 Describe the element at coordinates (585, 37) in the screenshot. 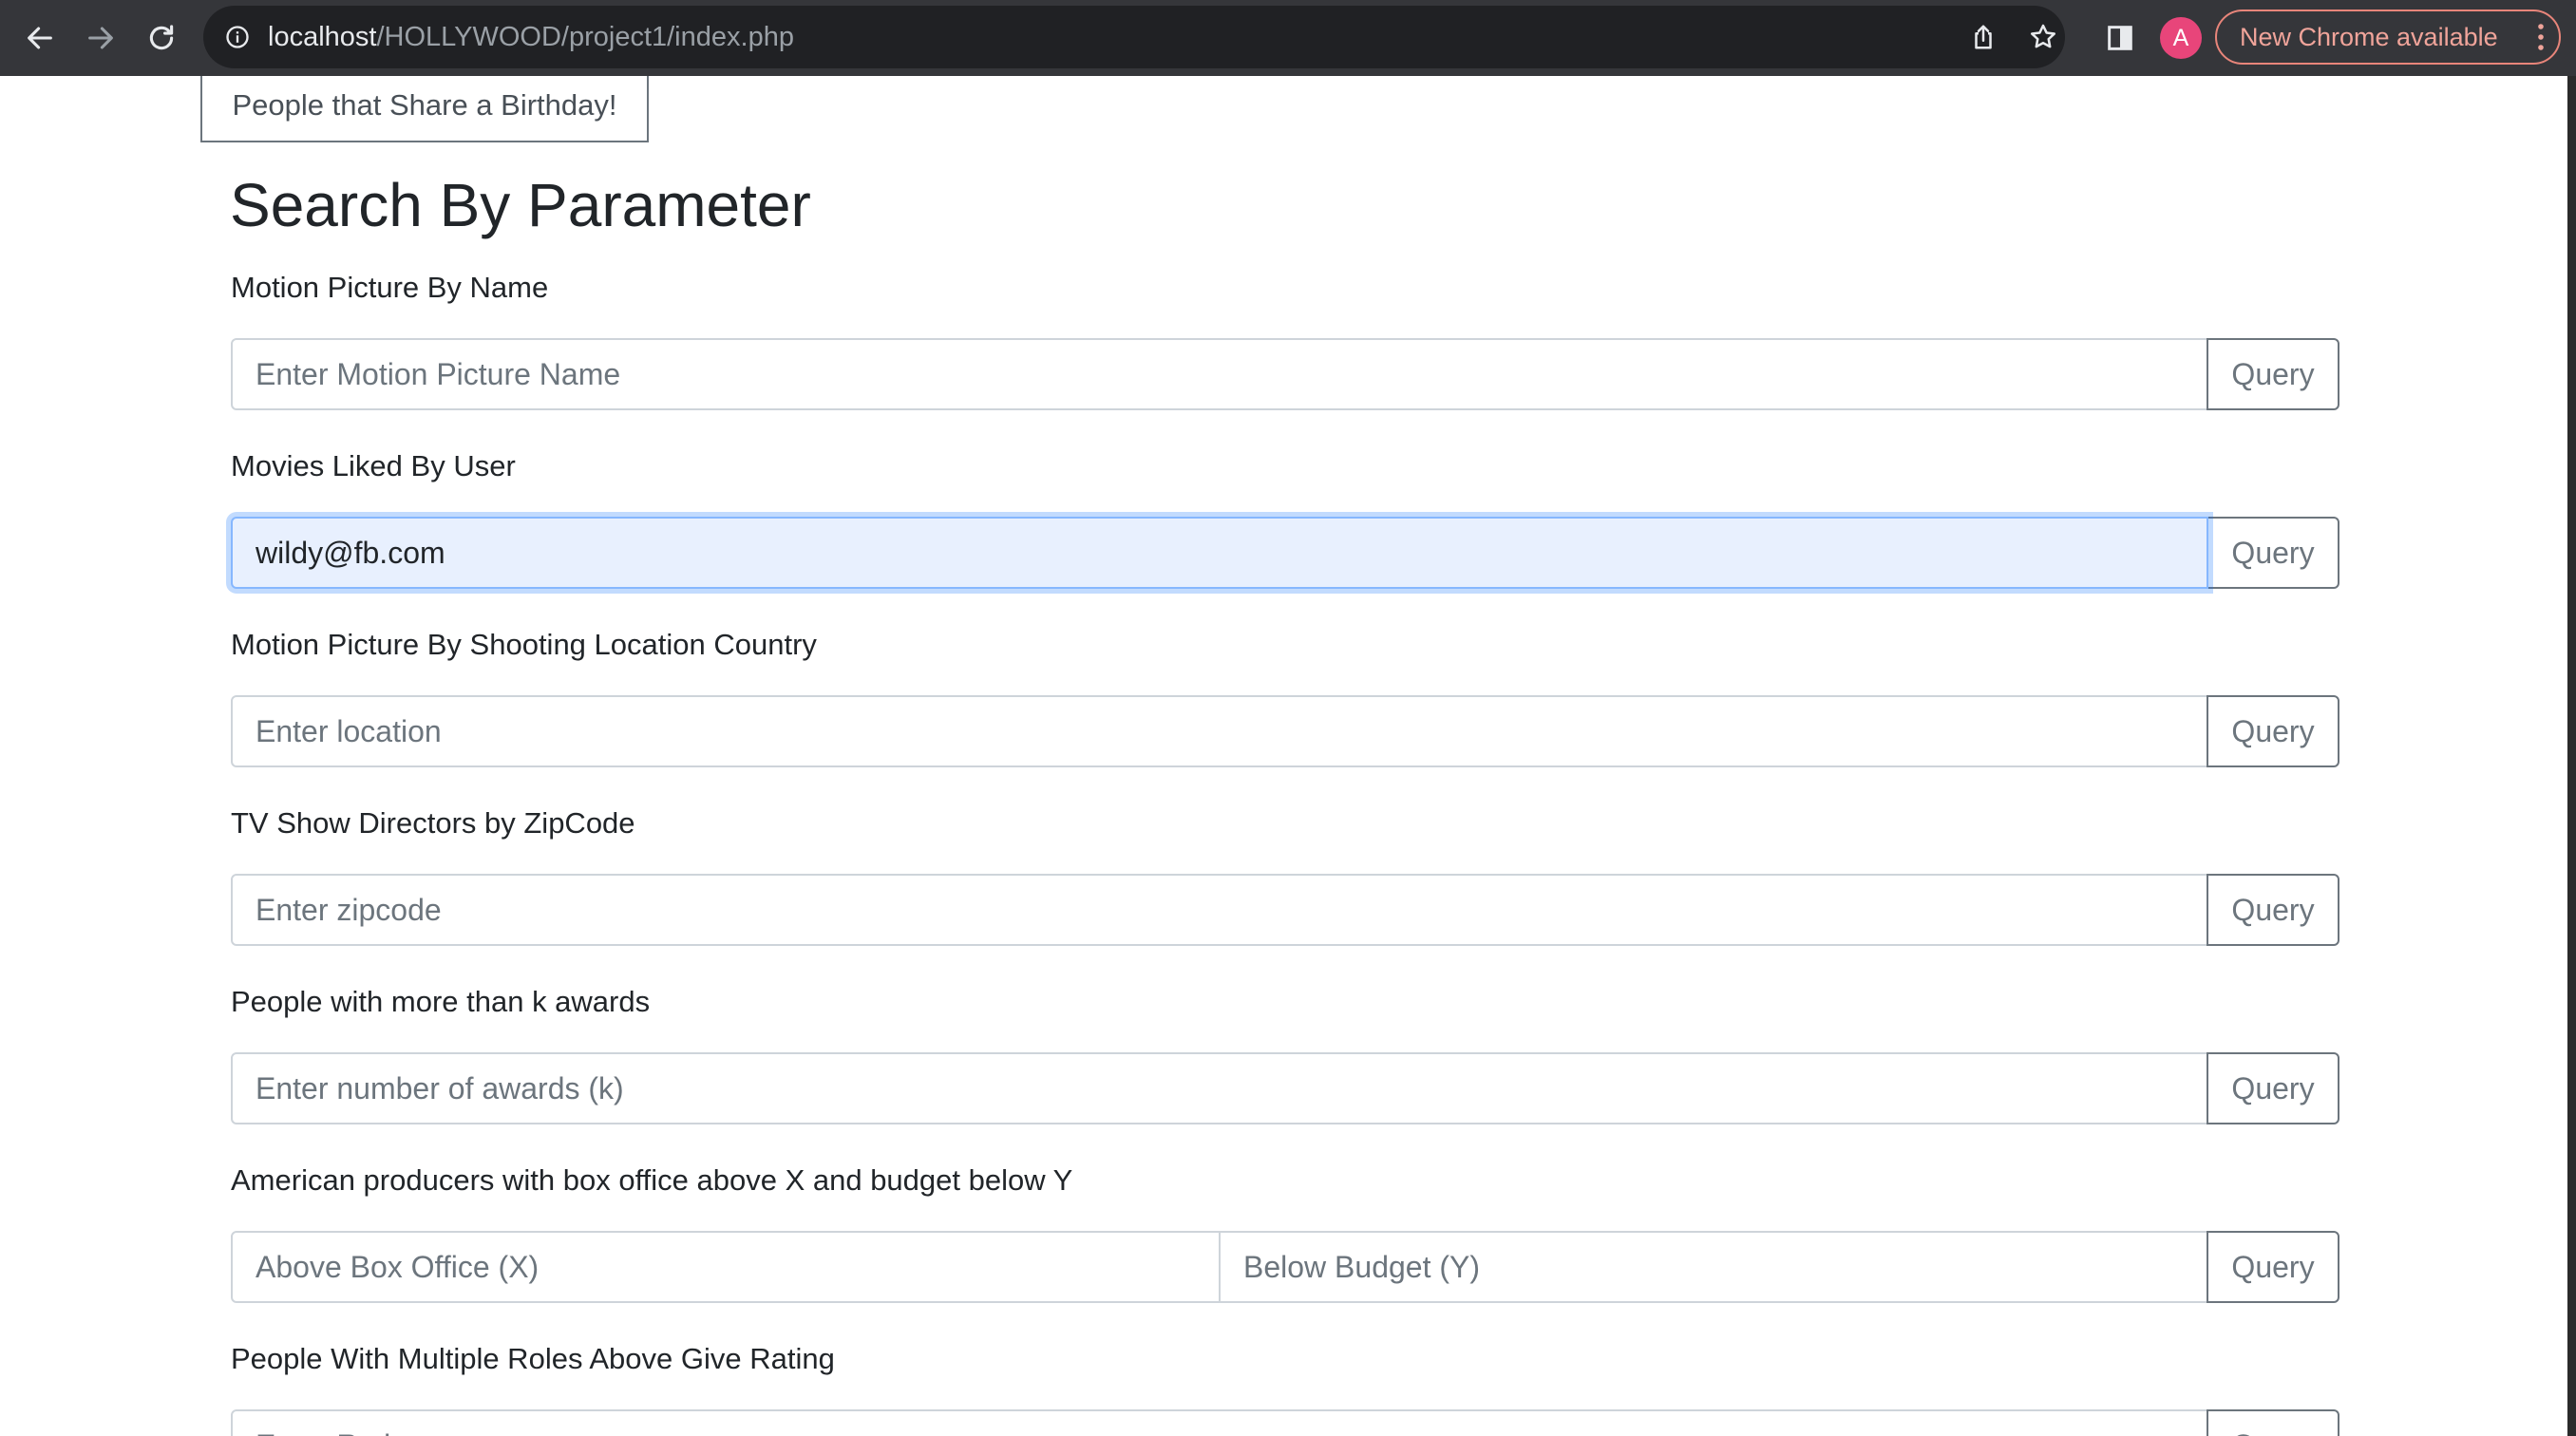

I see `url-path: /HOLLYWOOD/project1/index.php` at that location.